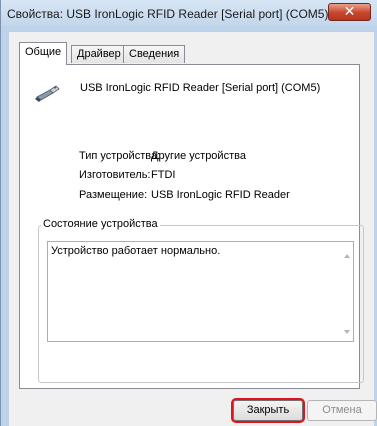  I want to click on manufacturer-label: Изготовитель:, so click(115, 175).